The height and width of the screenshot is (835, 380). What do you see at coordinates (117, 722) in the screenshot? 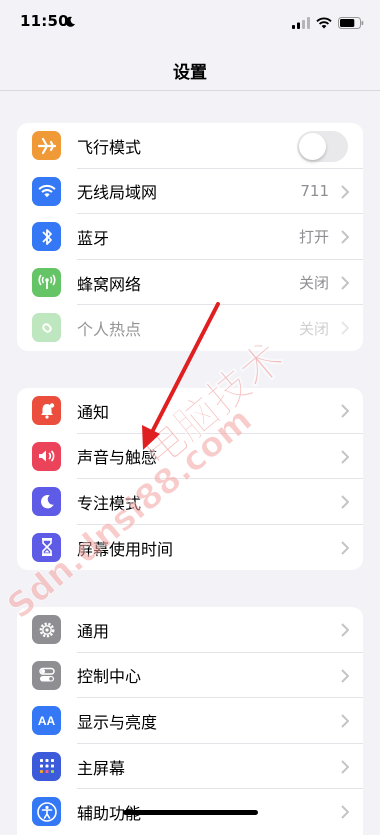
I see `row-label: 显示与亮度` at bounding box center [117, 722].